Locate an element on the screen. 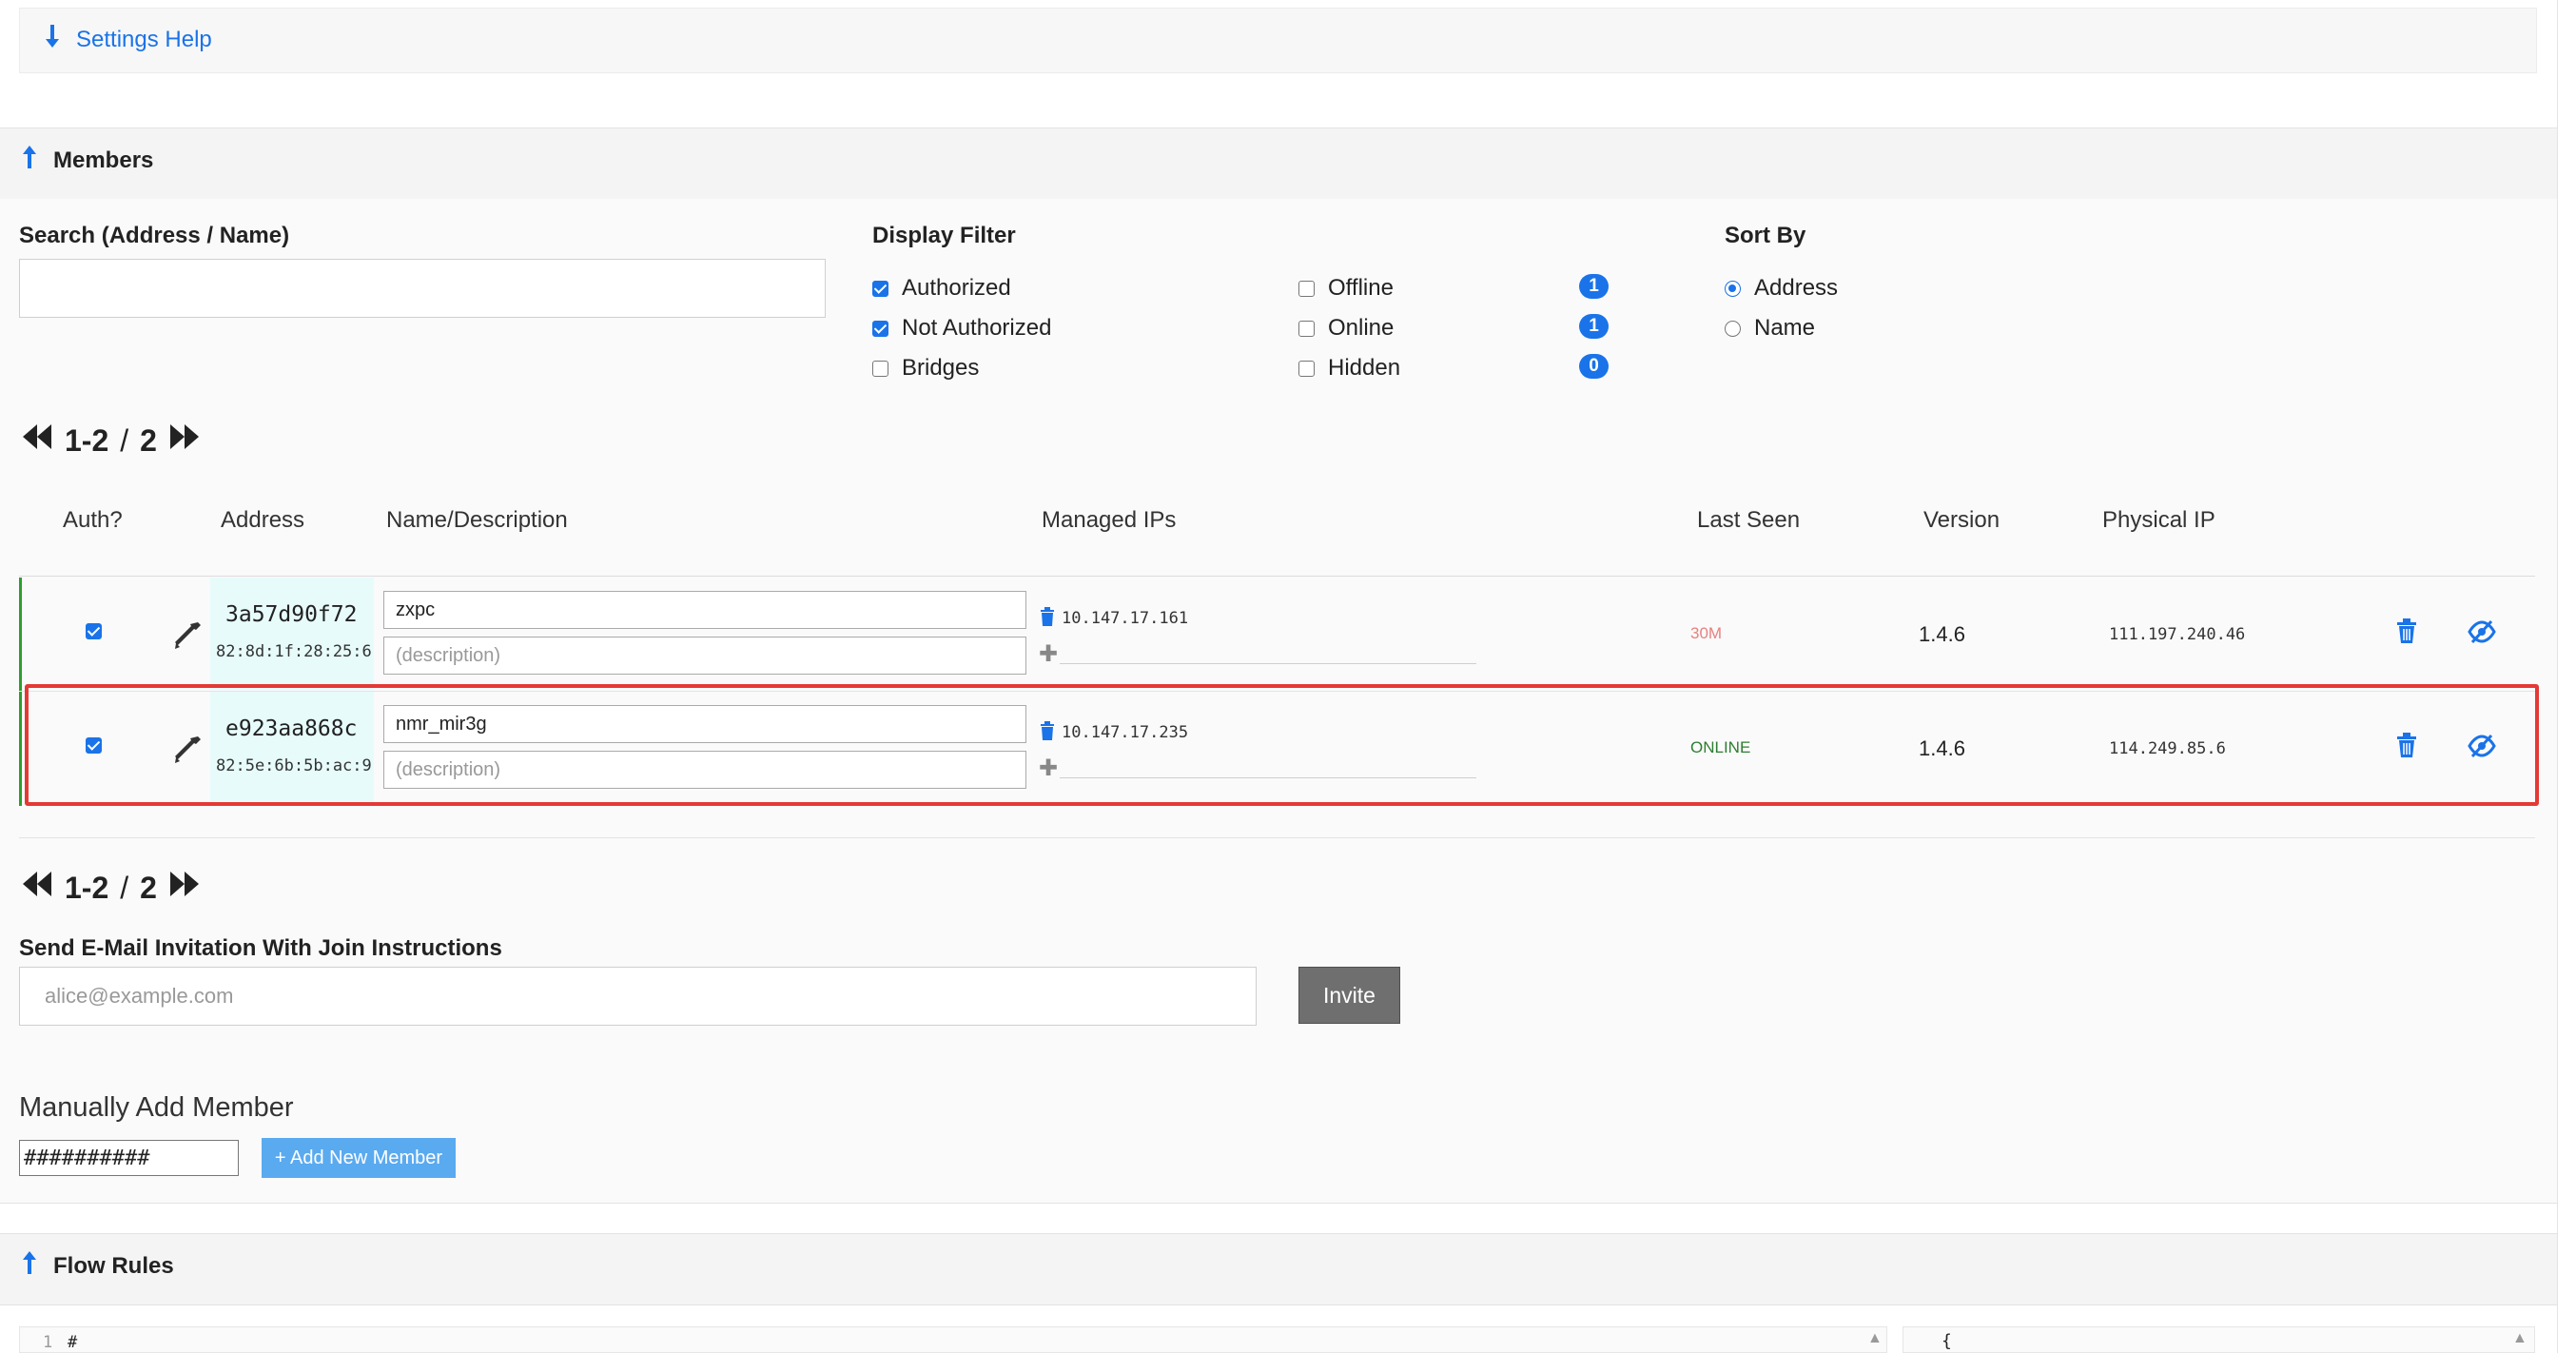  filter-hidden-checkbox is located at coordinates (1307, 369).